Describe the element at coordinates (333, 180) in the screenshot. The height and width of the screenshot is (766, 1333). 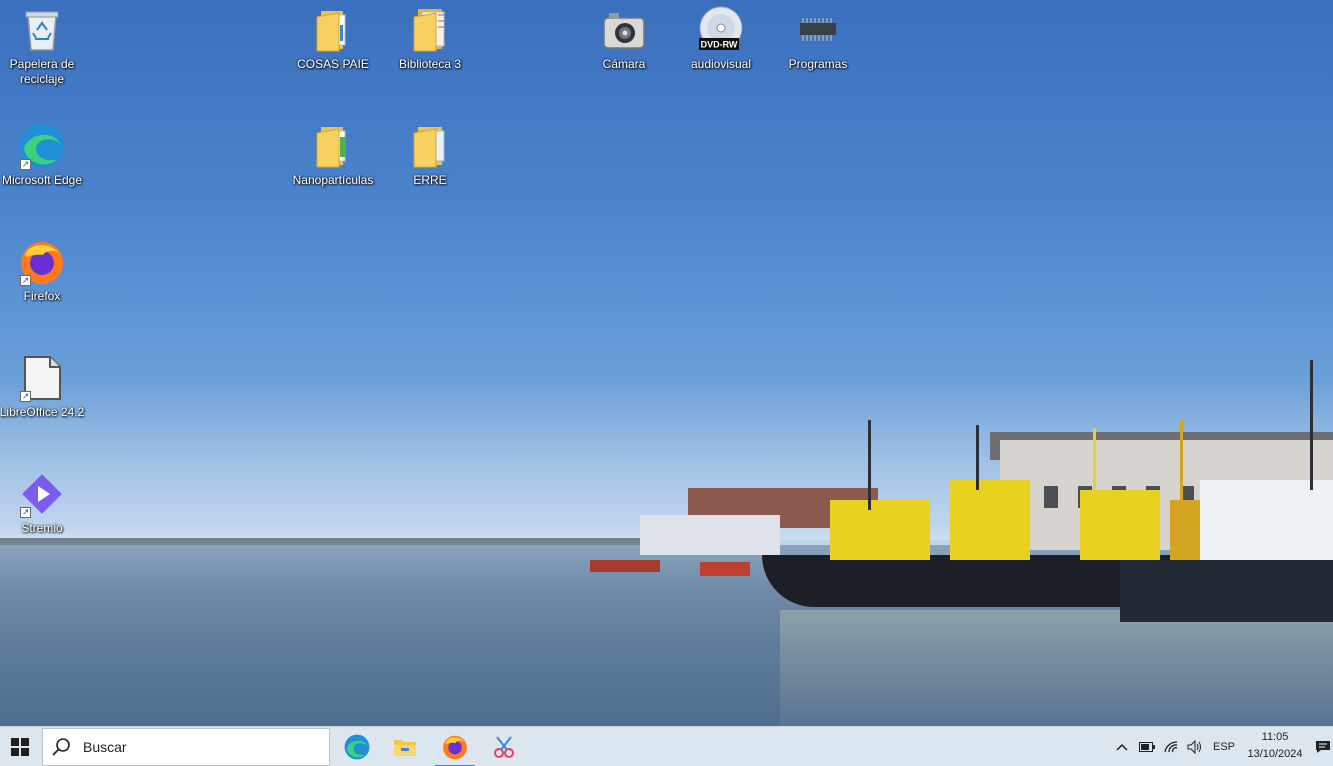
I see `desktop-icon-label: Nanopartículas` at that location.